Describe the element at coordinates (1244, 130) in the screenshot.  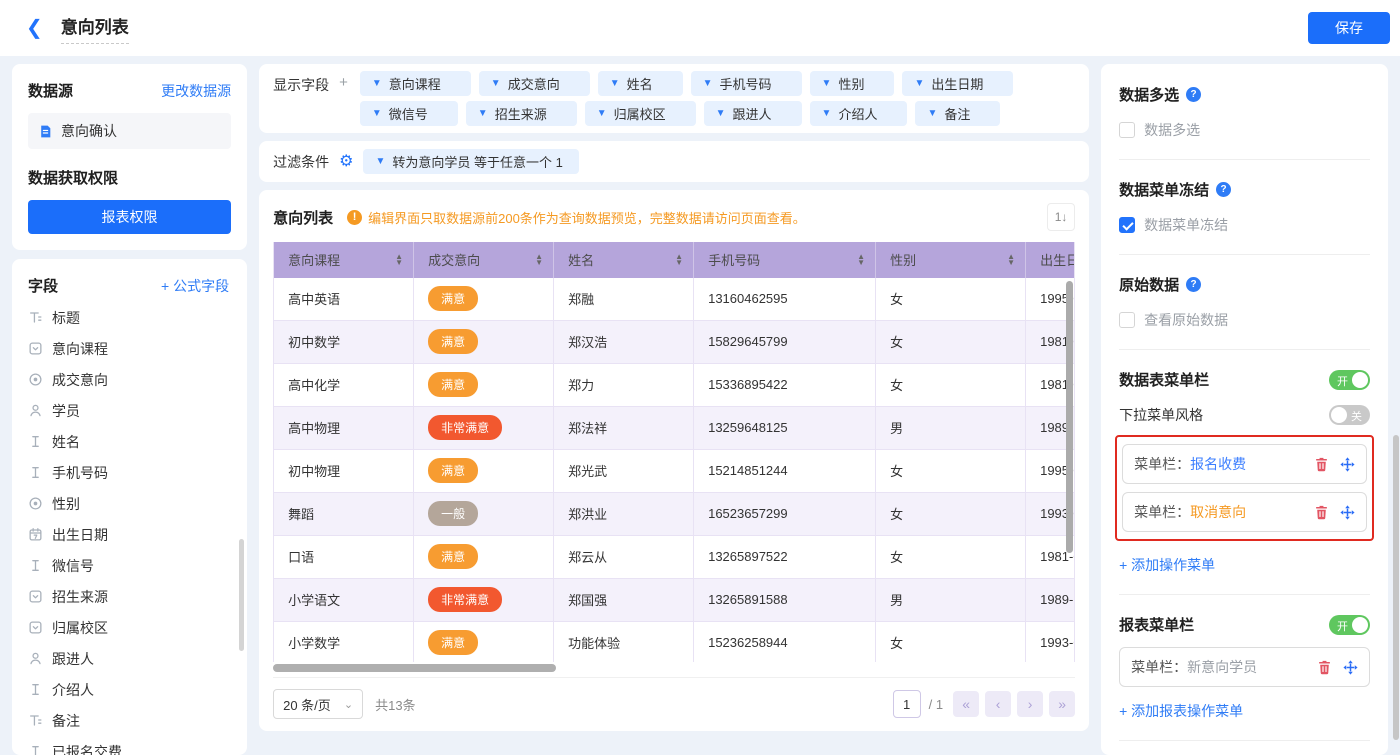
I see `multi-select-checkbox: 数据多选` at that location.